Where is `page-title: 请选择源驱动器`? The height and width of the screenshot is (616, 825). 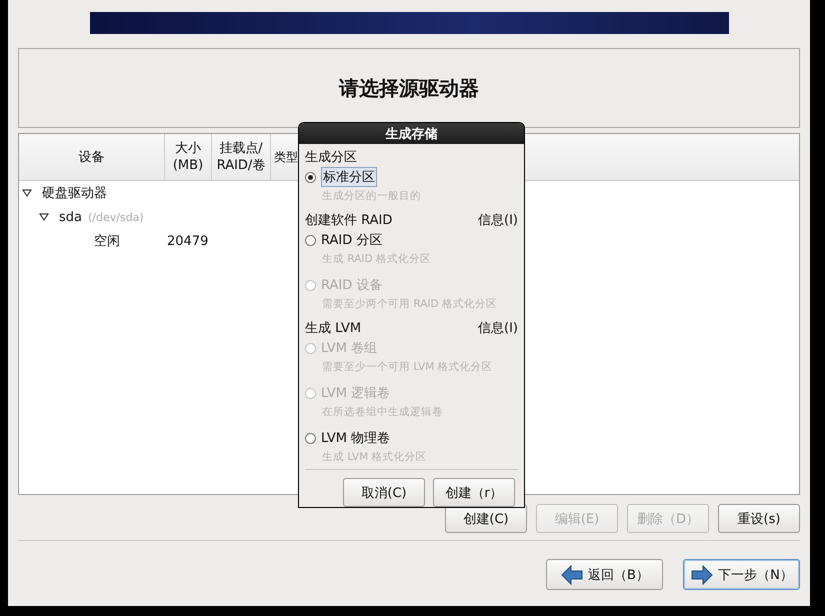 page-title: 请选择源驱动器 is located at coordinates (409, 88).